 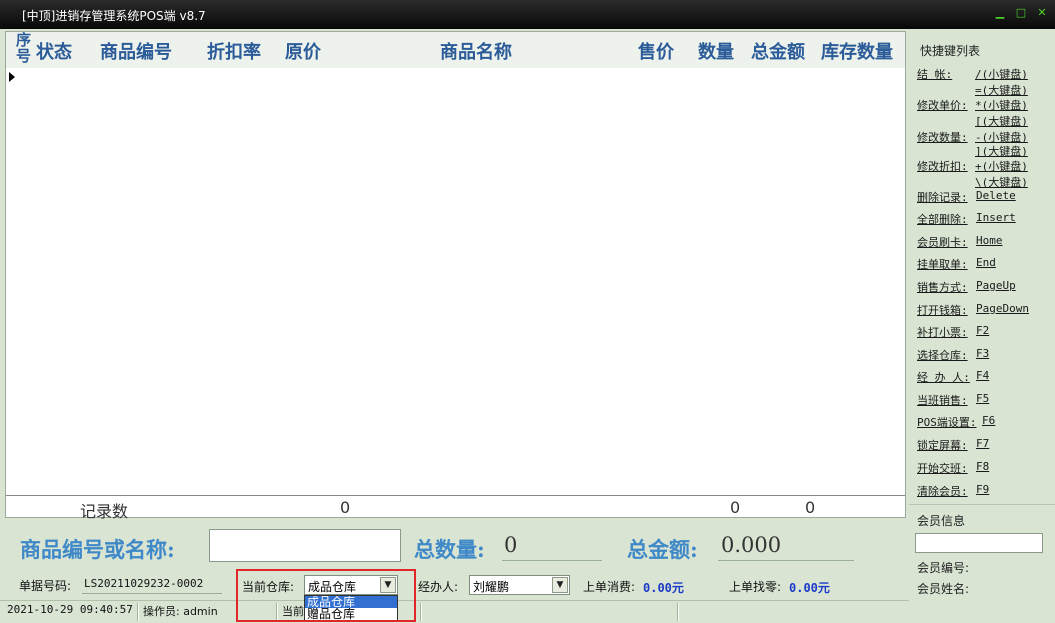 What do you see at coordinates (303, 51) in the screenshot?
I see `column-header-original-price: 原价` at bounding box center [303, 51].